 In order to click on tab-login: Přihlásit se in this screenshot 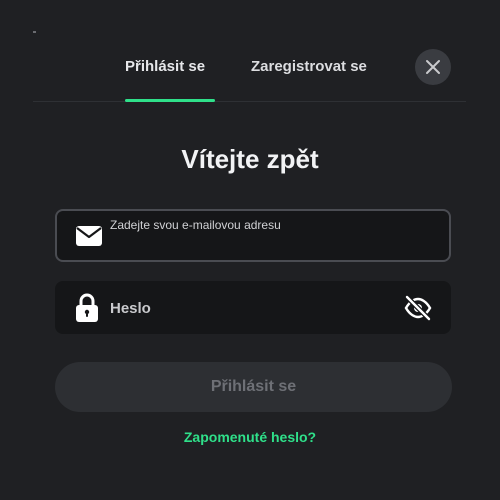, I will do `click(165, 66)`.